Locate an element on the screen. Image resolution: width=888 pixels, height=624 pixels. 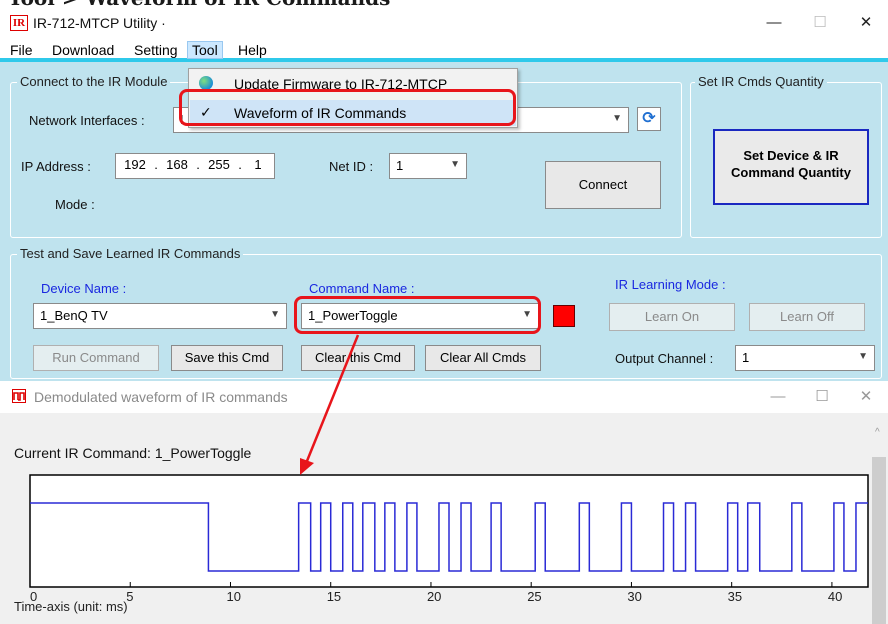
annotation-arrow is located at coordinates (330, 404).